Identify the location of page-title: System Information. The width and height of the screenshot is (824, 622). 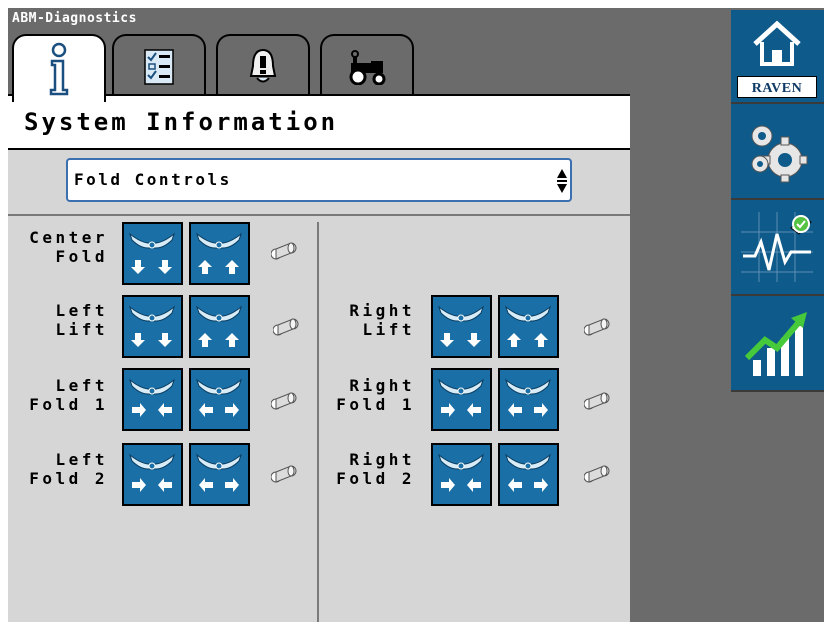
(181, 122).